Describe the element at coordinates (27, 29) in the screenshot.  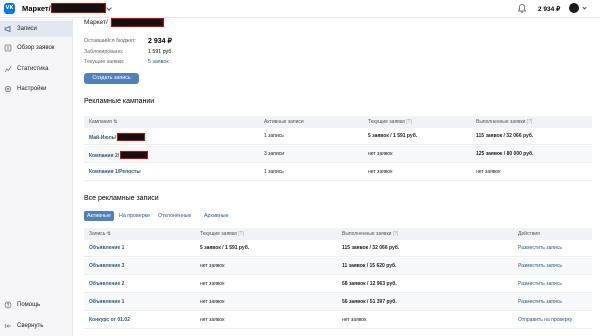
I see `sidebar-item-label: Записи` at that location.